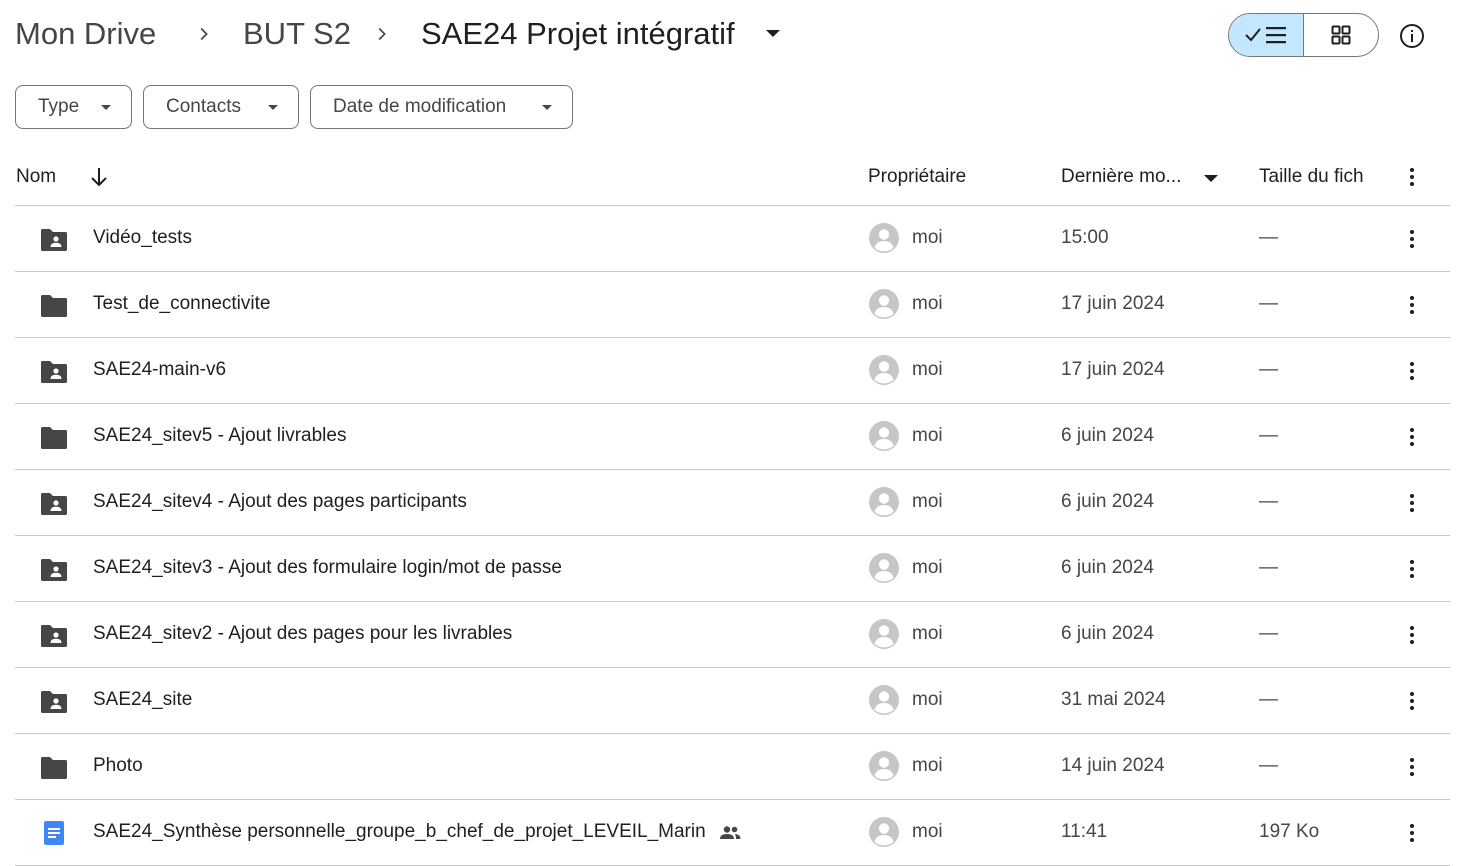 This screenshot has height=866, width=1461. I want to click on column-options-button, so click(1412, 177).